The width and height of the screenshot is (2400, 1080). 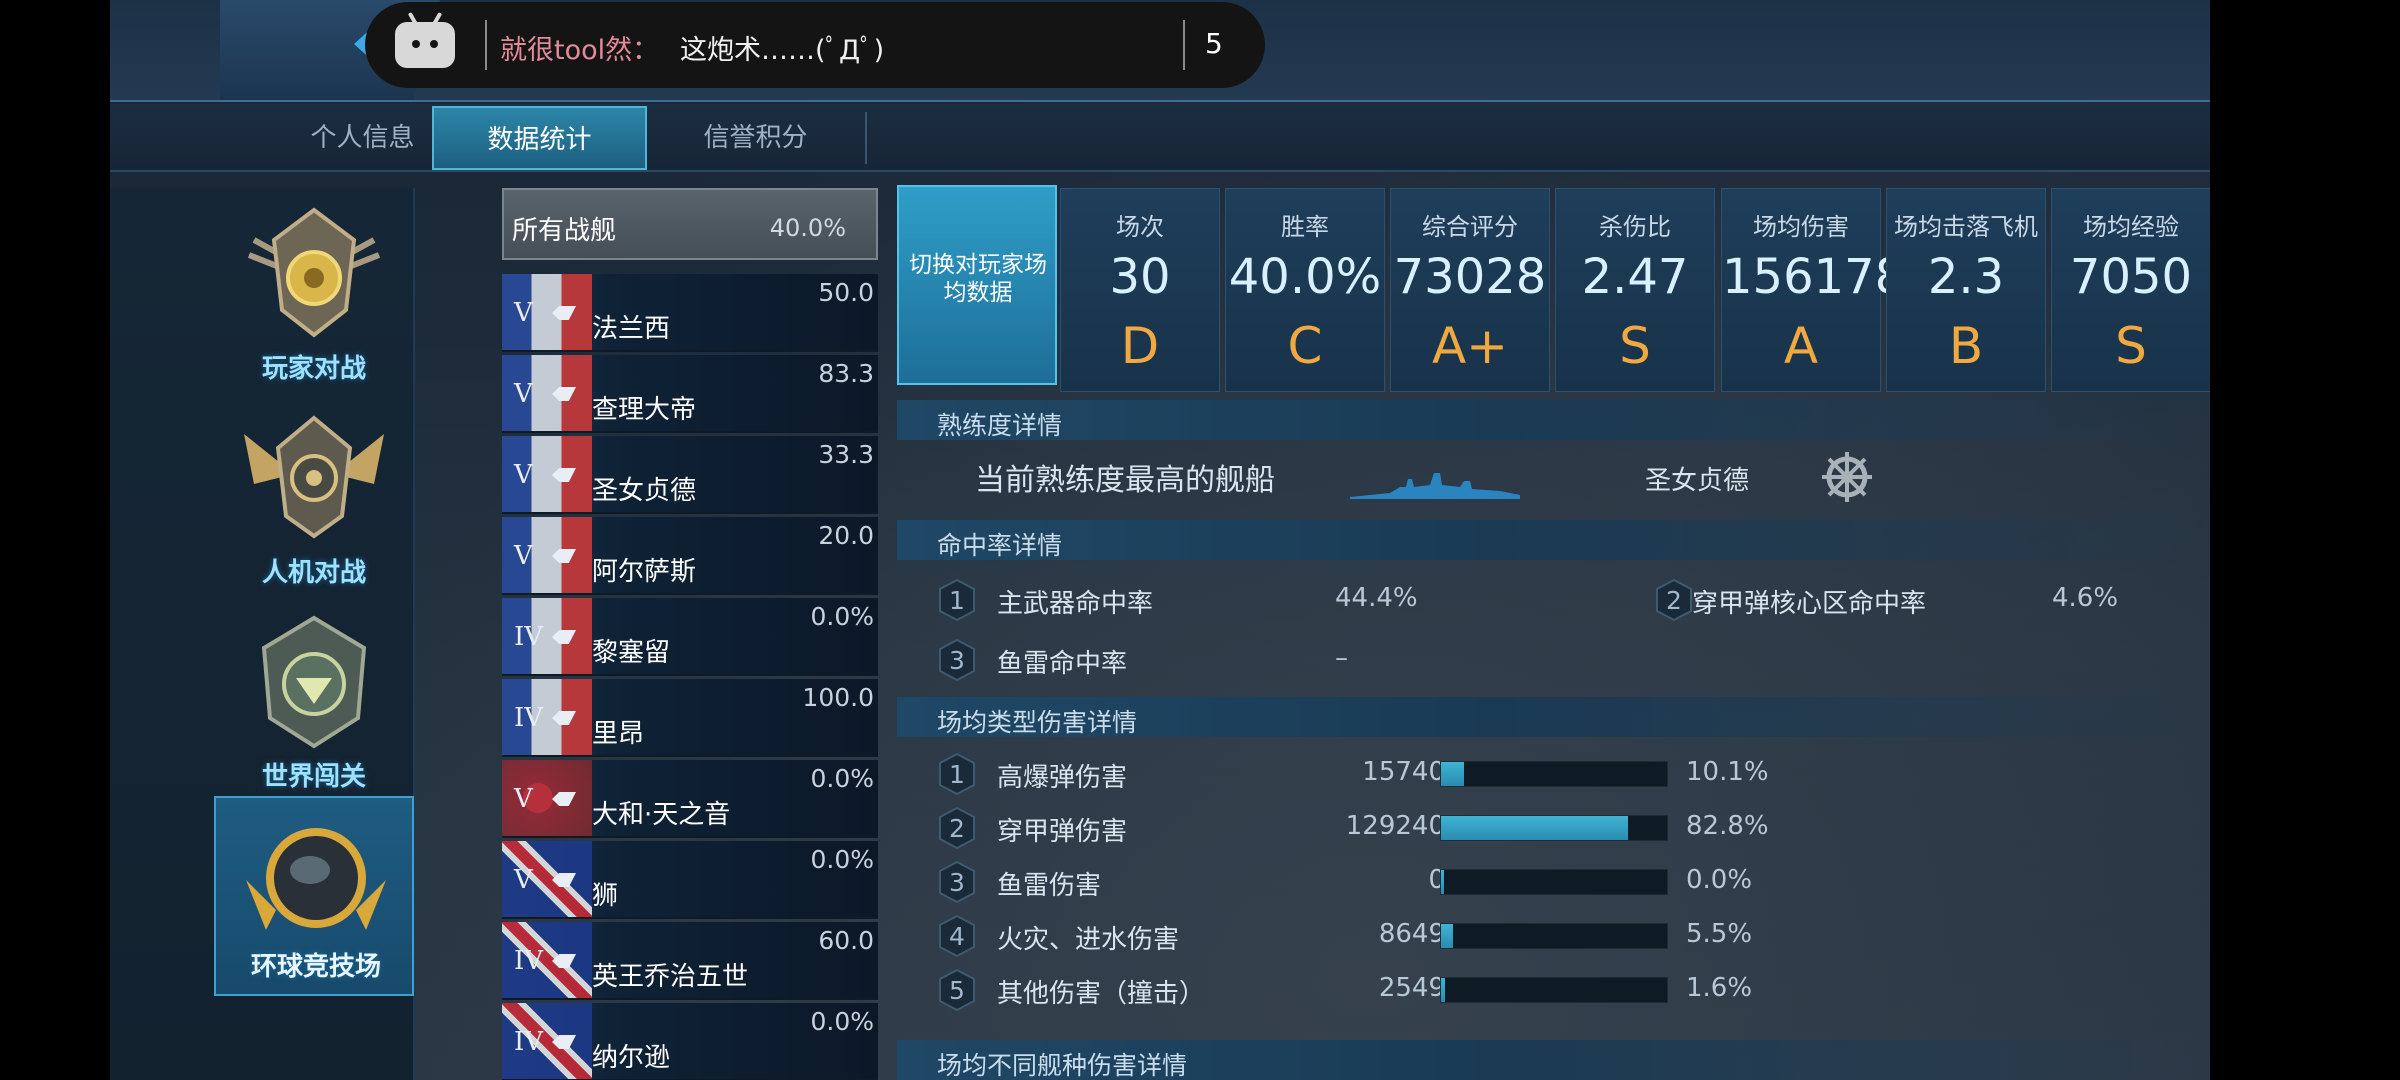 I want to click on accuracy-value: 44.4%, so click(x=1376, y=598).